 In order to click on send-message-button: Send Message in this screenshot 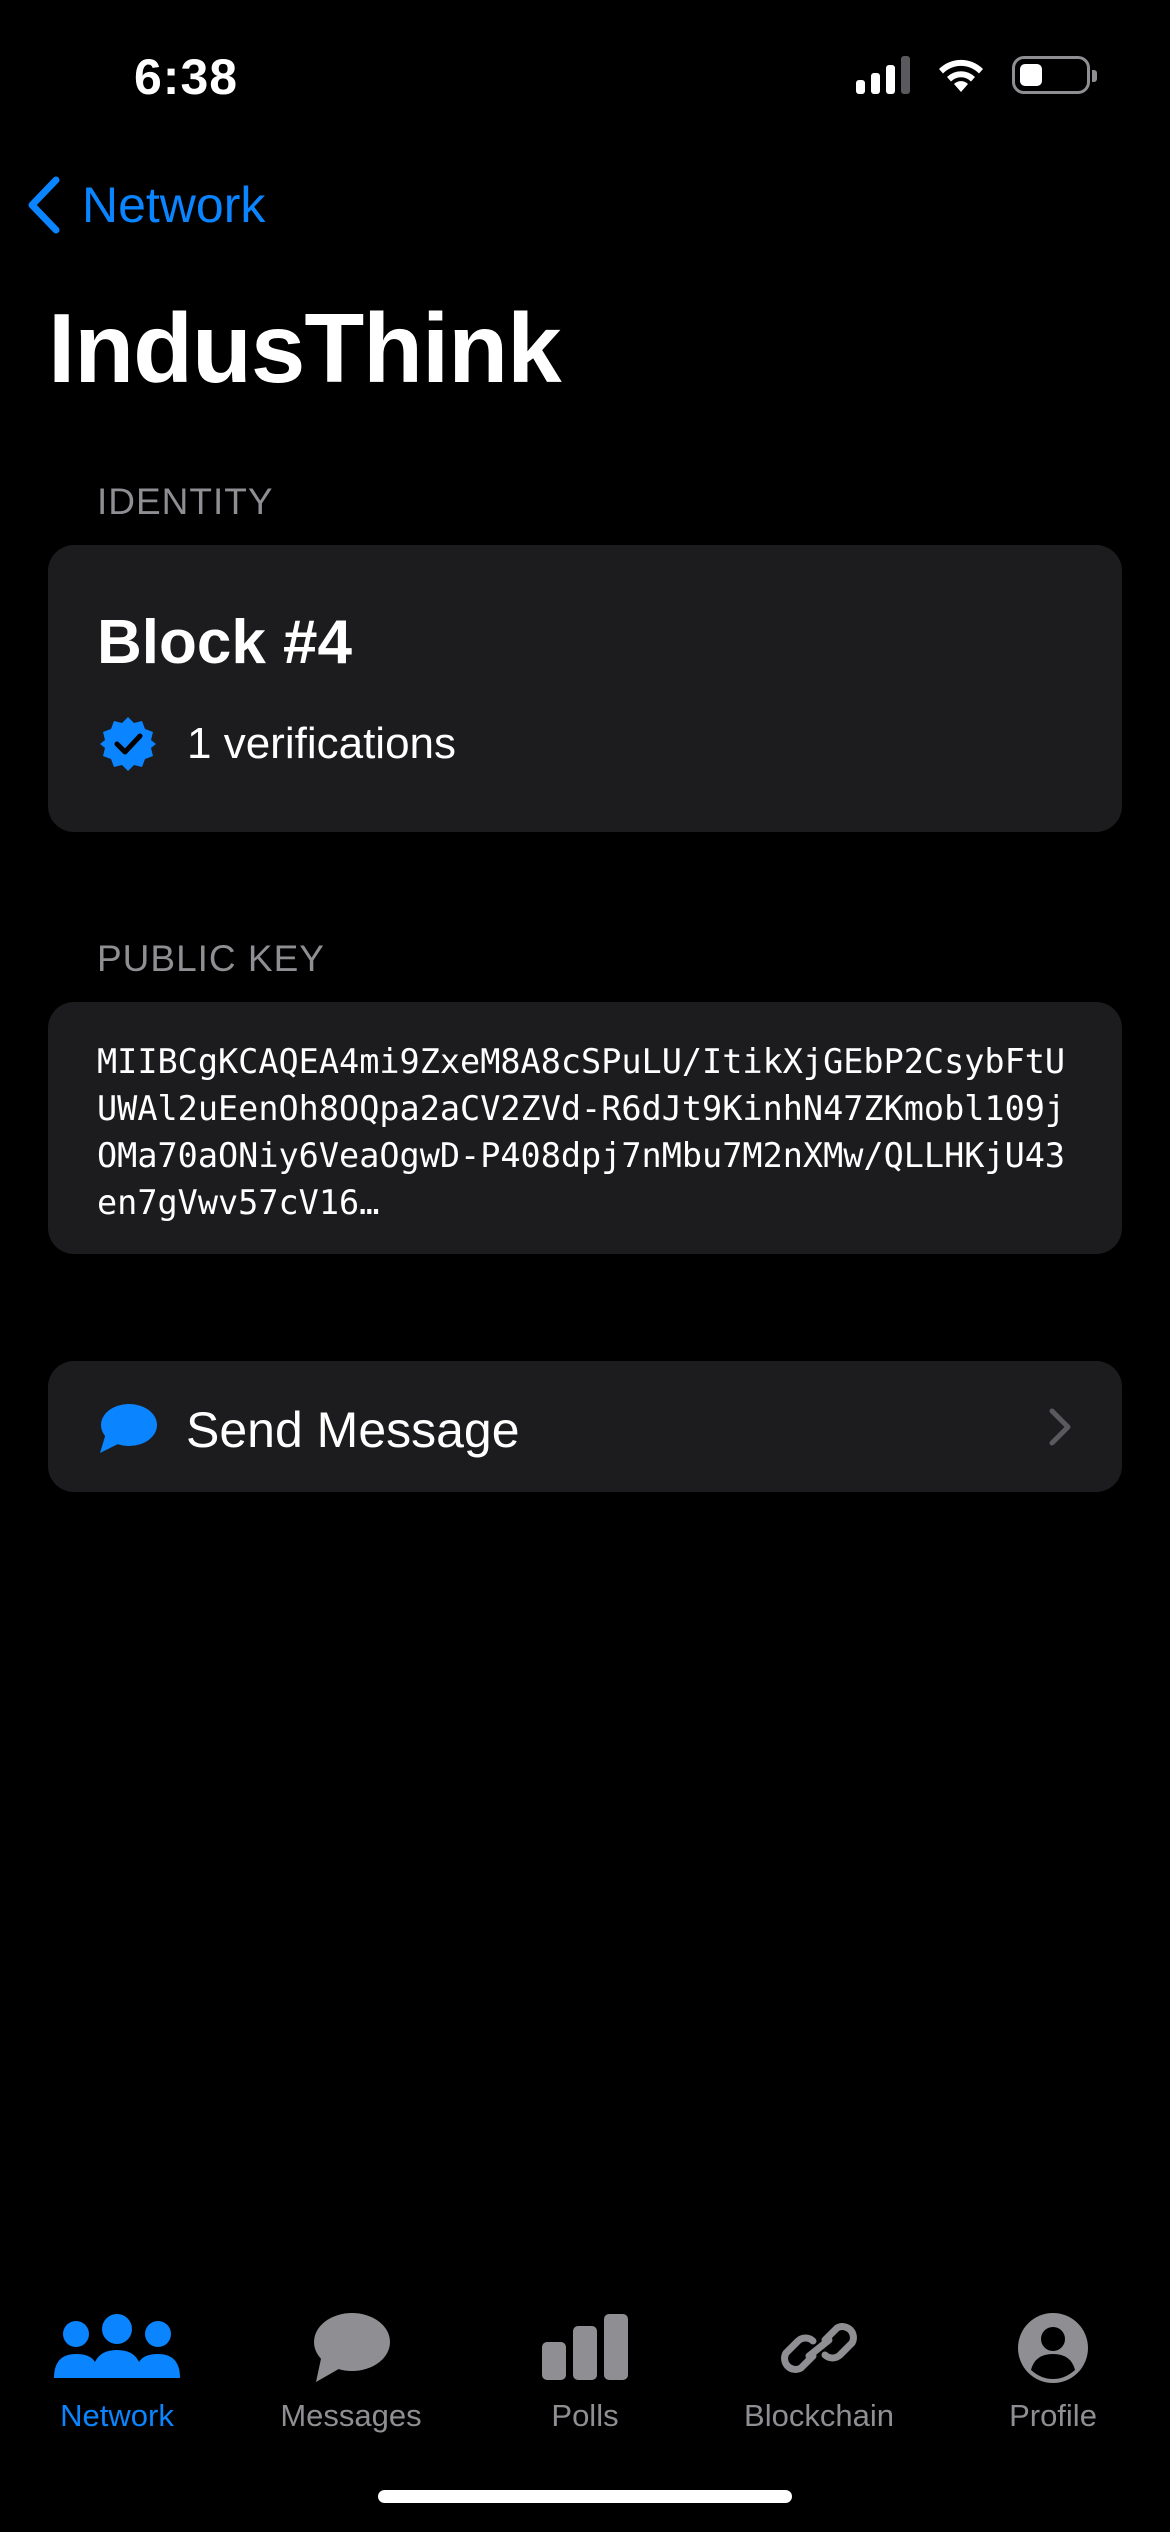, I will do `click(585, 1426)`.